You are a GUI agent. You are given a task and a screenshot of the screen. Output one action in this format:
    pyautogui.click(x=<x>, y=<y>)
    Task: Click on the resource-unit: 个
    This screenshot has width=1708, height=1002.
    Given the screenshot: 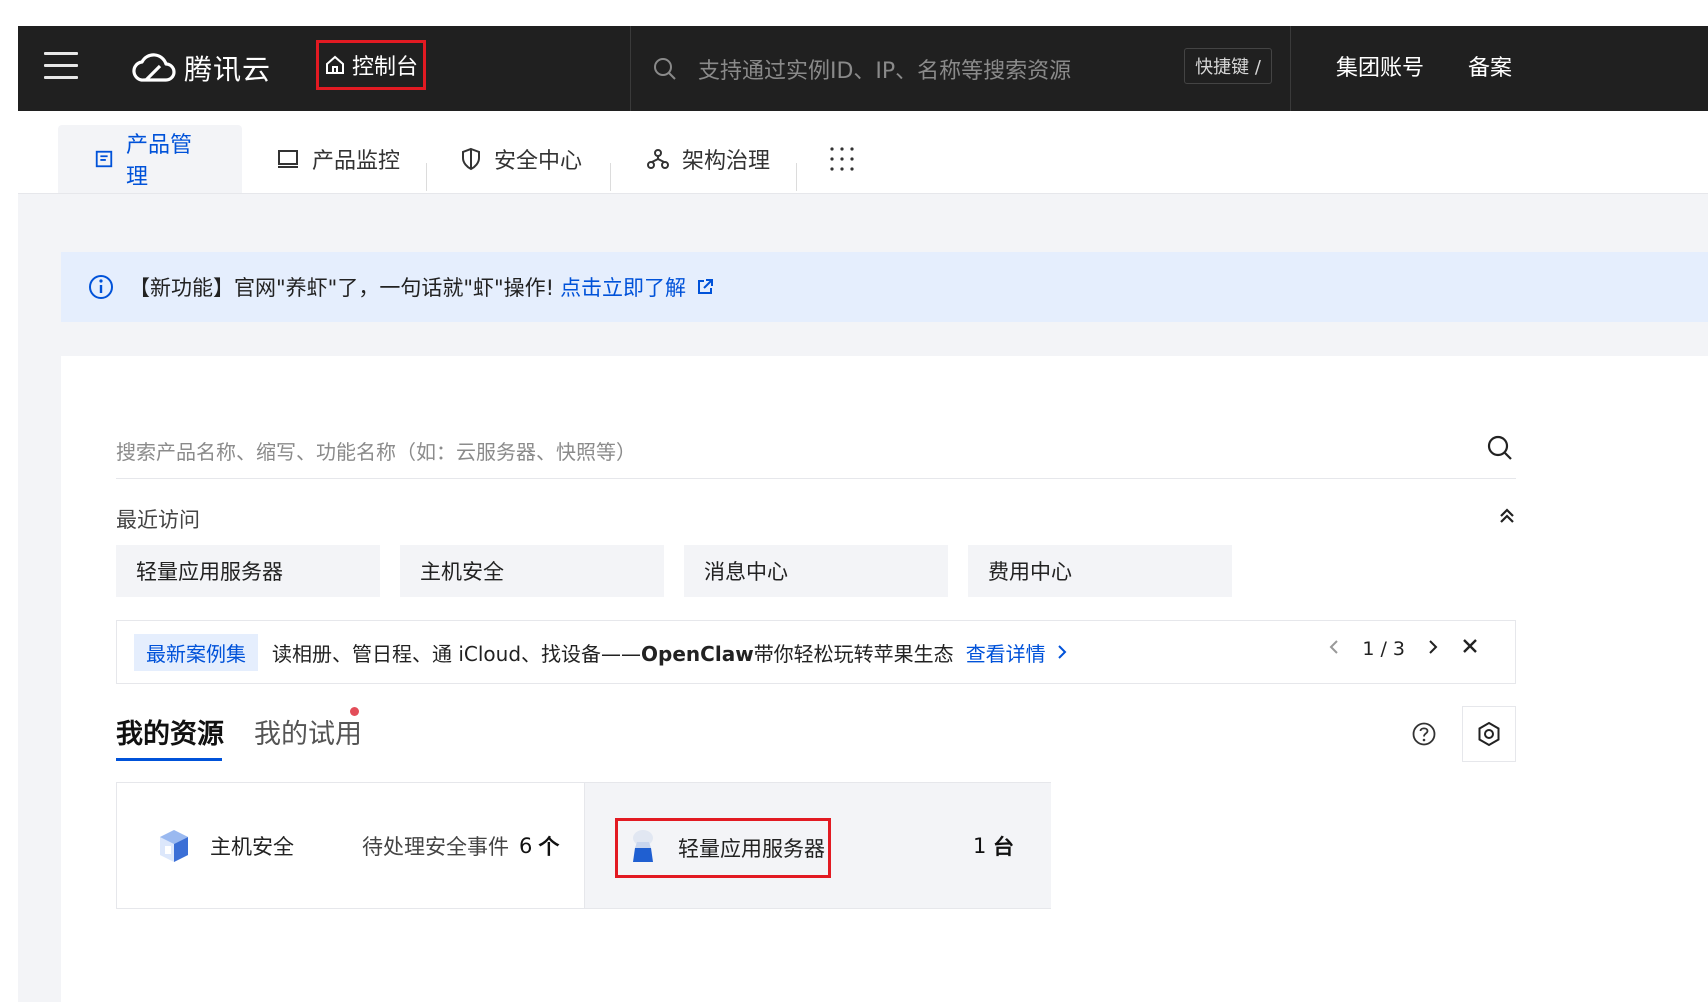 What is the action you would take?
    pyautogui.click(x=549, y=846)
    